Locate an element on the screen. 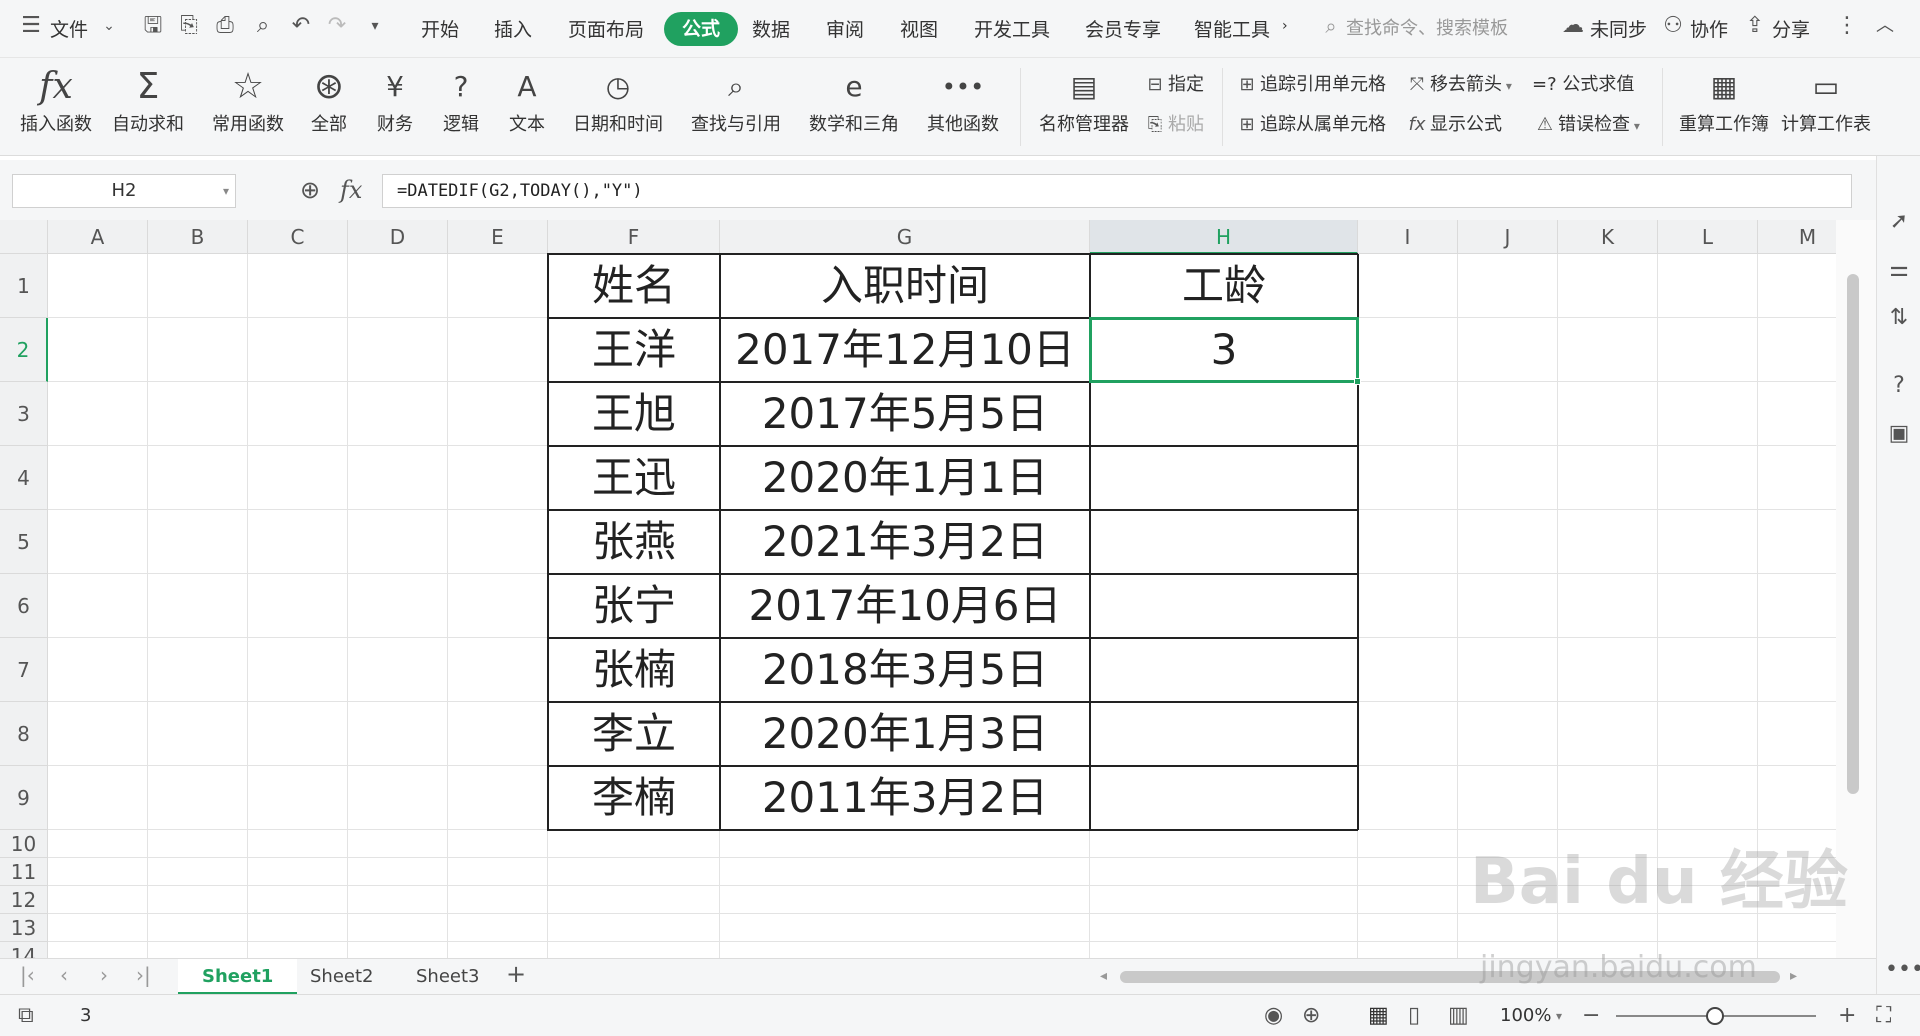  row-header-4: 4 is located at coordinates (24, 478).